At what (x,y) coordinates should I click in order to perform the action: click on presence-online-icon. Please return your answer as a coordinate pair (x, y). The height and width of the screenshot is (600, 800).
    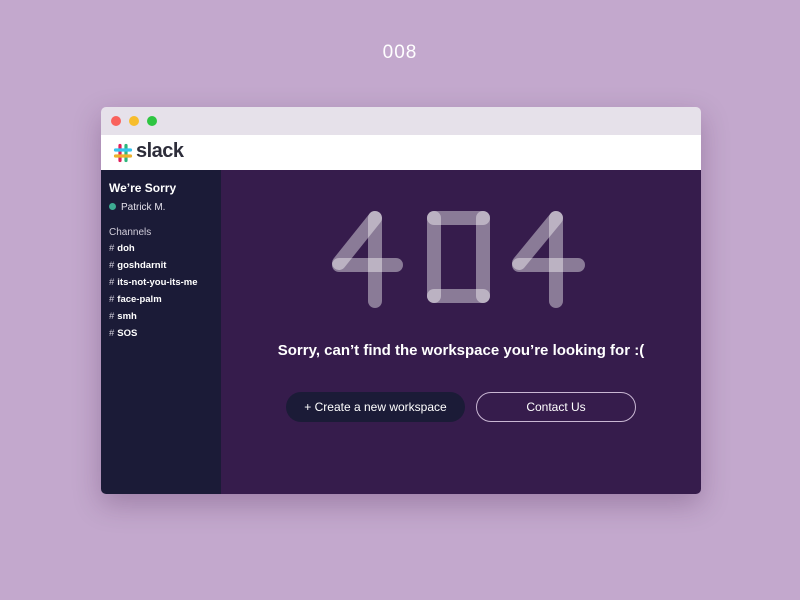
    Looking at the image, I should click on (112, 206).